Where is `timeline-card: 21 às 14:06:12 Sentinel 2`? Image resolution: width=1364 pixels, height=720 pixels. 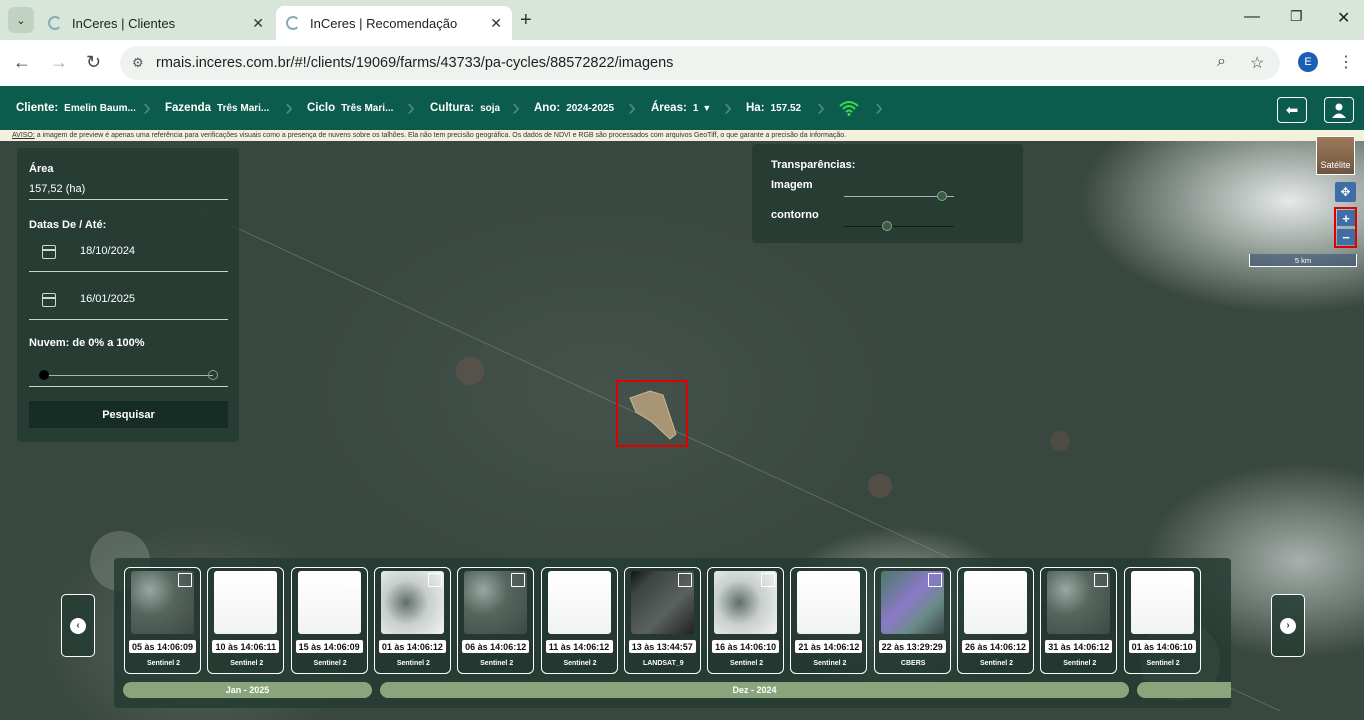
timeline-card: 21 às 14:06:12 Sentinel 2 is located at coordinates (829, 620).